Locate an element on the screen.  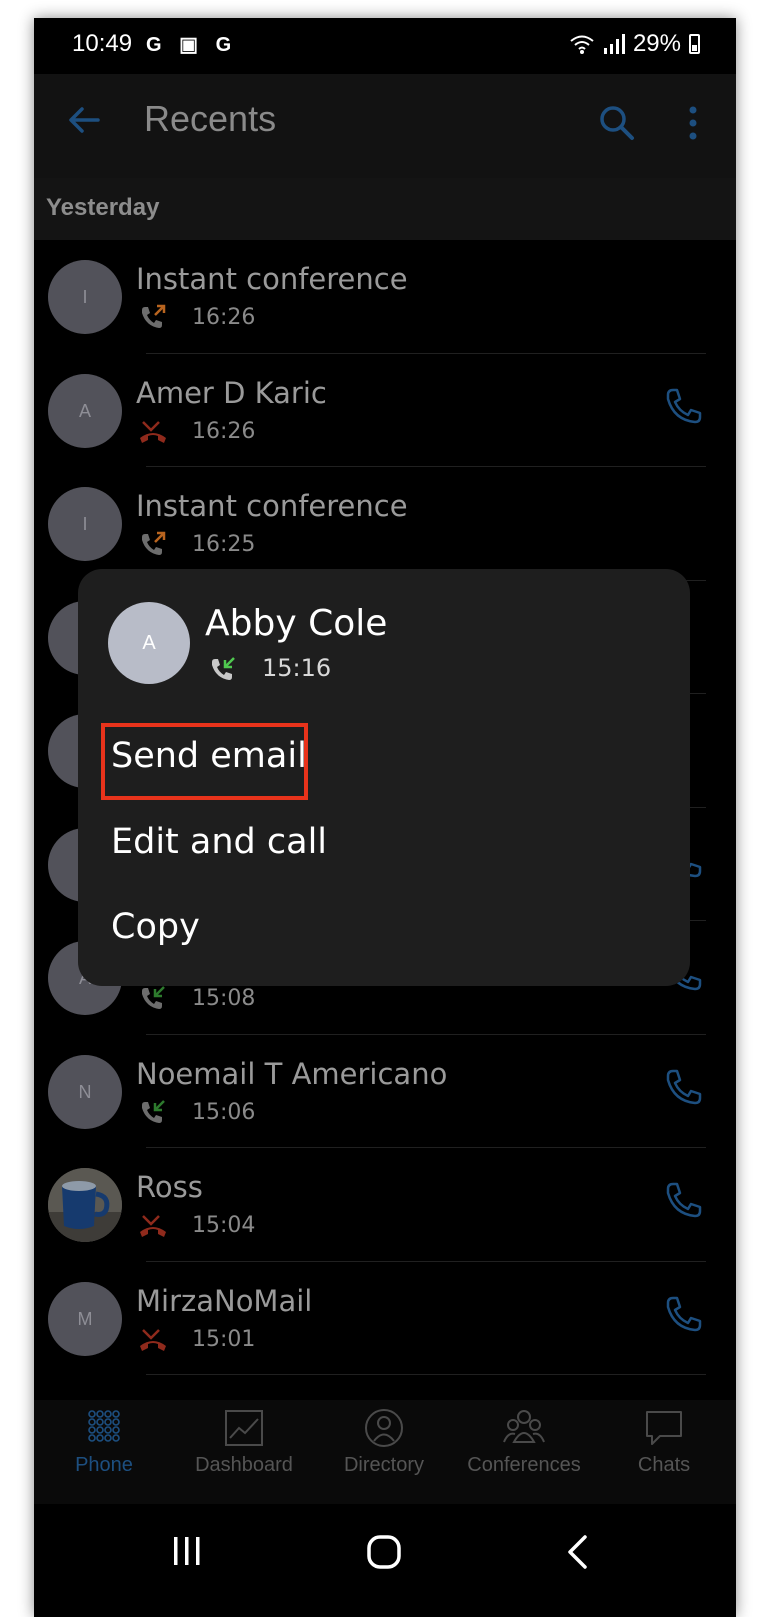
call-time: 15:06 is located at coordinates (224, 1112).